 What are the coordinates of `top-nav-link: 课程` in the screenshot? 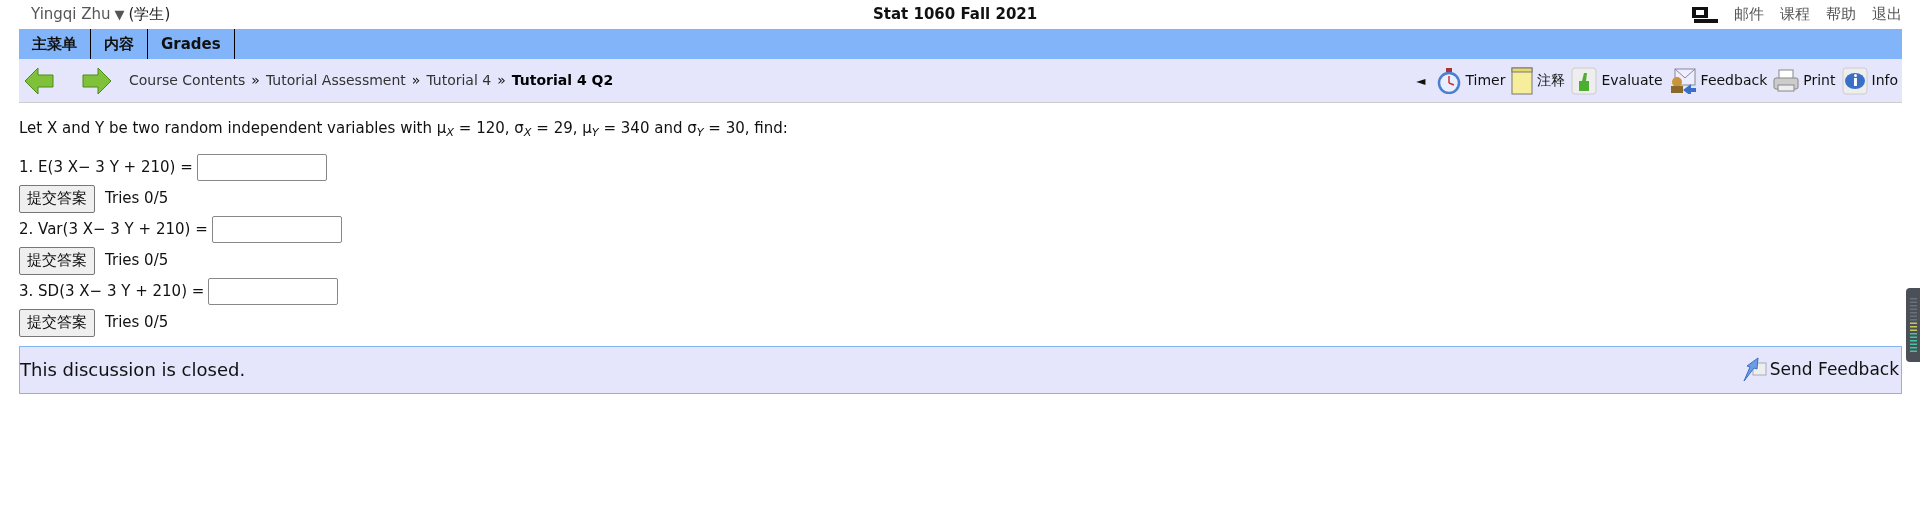 It's located at (1795, 14).